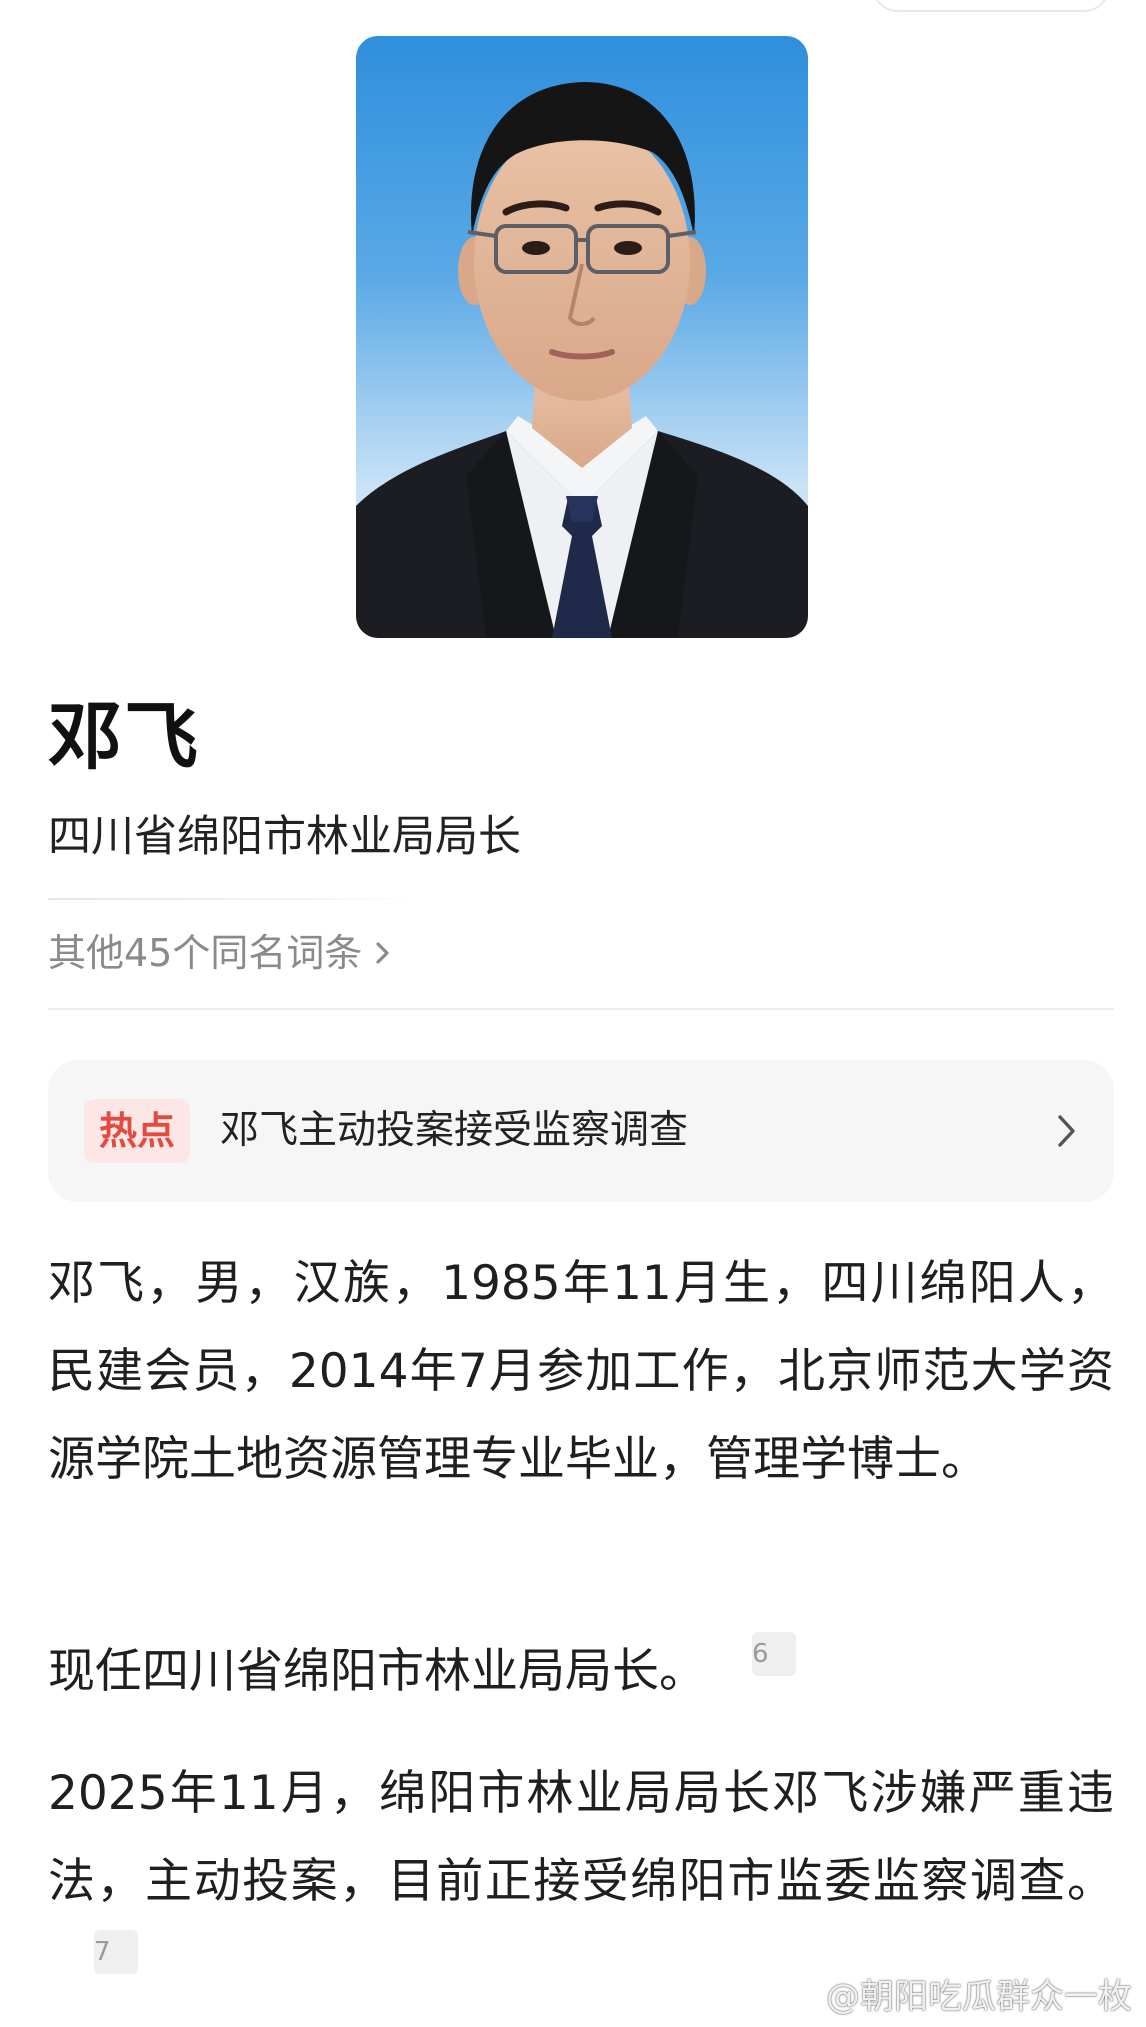 Image resolution: width=1146 pixels, height=2027 pixels. Describe the element at coordinates (284, 837) in the screenshot. I see `entry-subtitle: 四川省绵阳市林业局局长` at that location.